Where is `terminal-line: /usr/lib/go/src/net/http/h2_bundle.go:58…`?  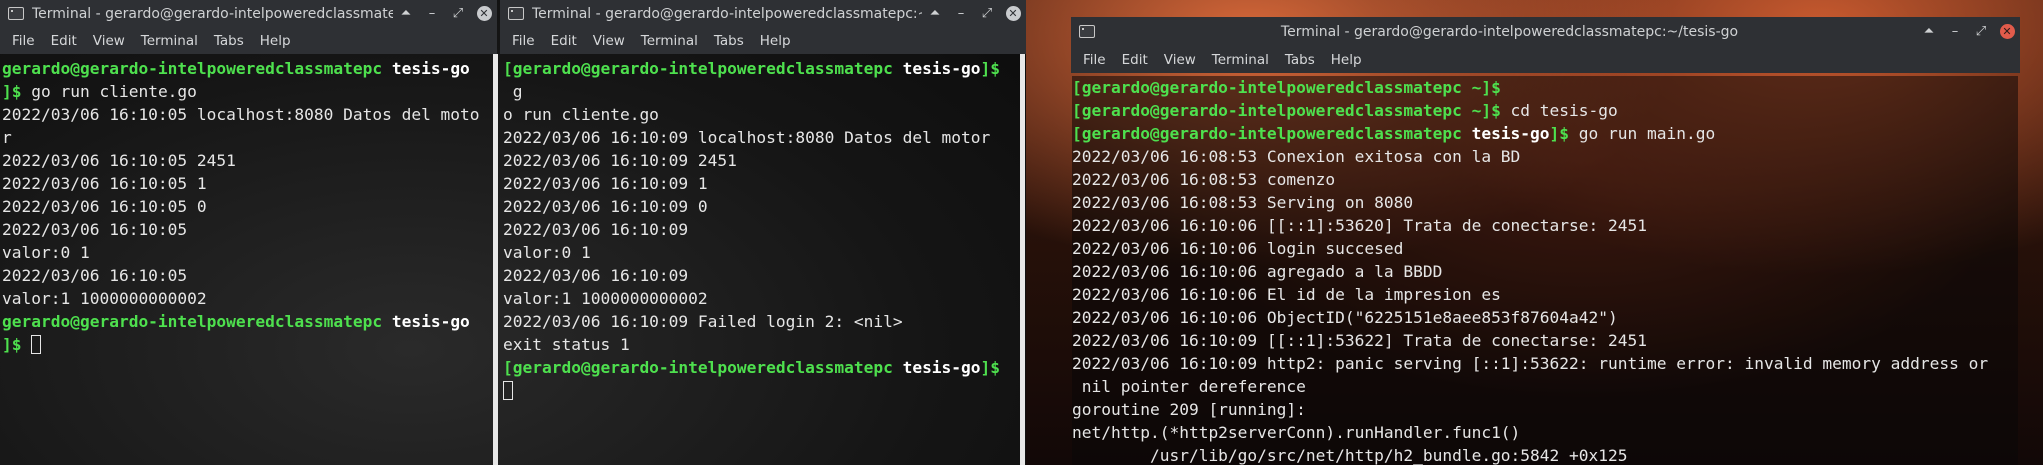
terminal-line: /usr/lib/go/src/net/http/h2_bundle.go:58… is located at coordinates (1545, 454).